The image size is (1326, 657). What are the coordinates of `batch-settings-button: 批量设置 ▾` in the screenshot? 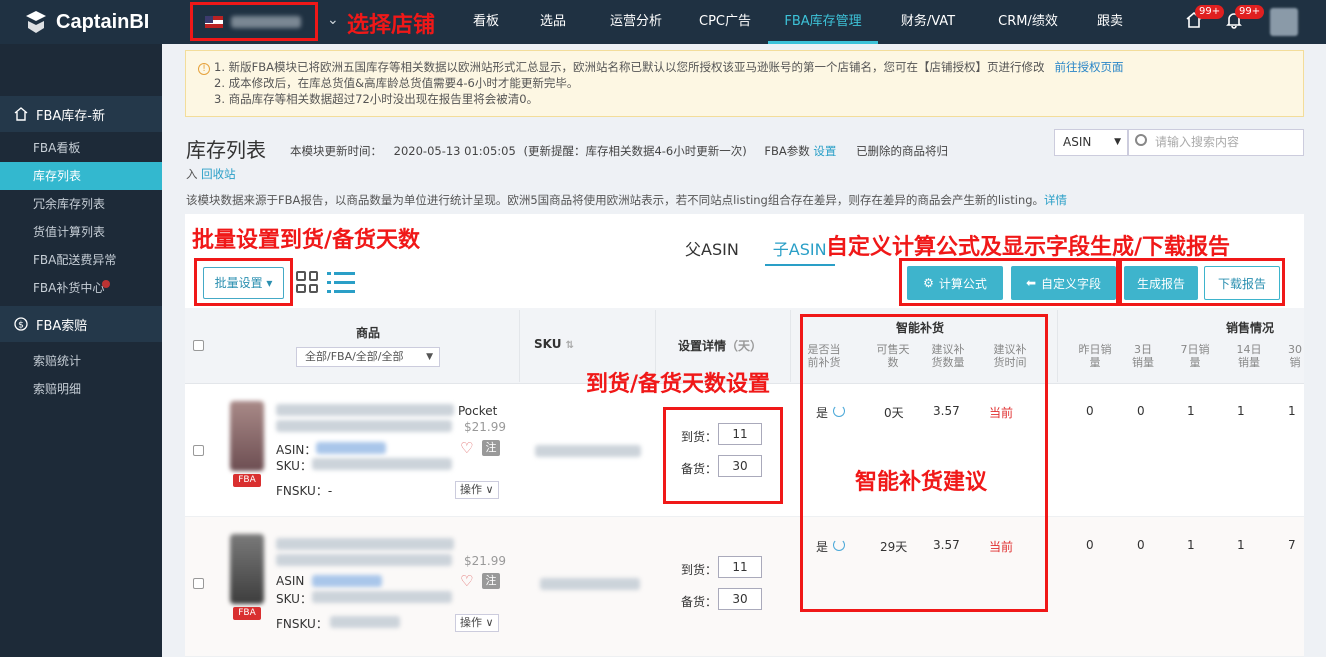 It's located at (243, 283).